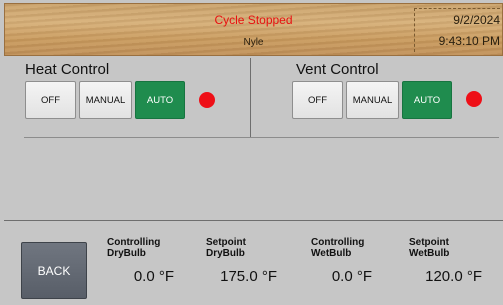 Image resolution: width=503 pixels, height=305 pixels. Describe the element at coordinates (429, 253) in the screenshot. I see `setpoint-wetbulb-label-line2: WetBulb` at that location.